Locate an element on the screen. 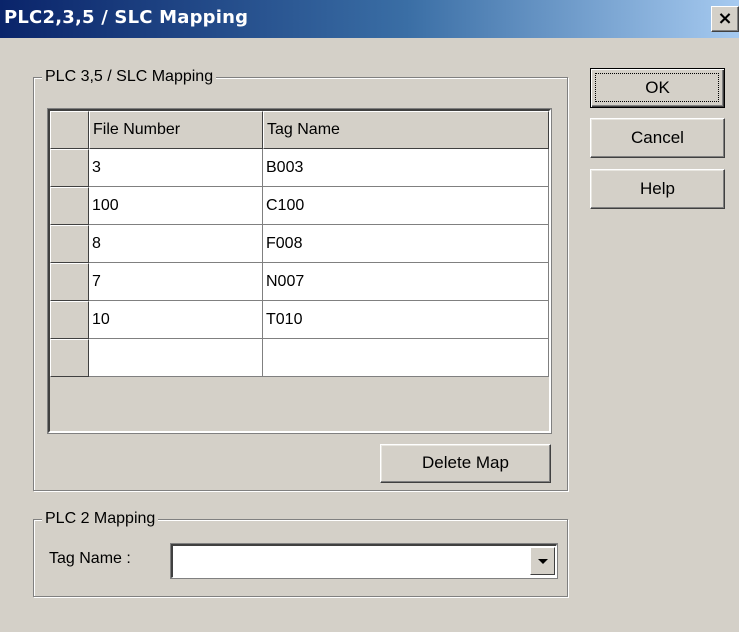 This screenshot has height=632, width=739. tag-name-label: Tag Name : is located at coordinates (90, 558).